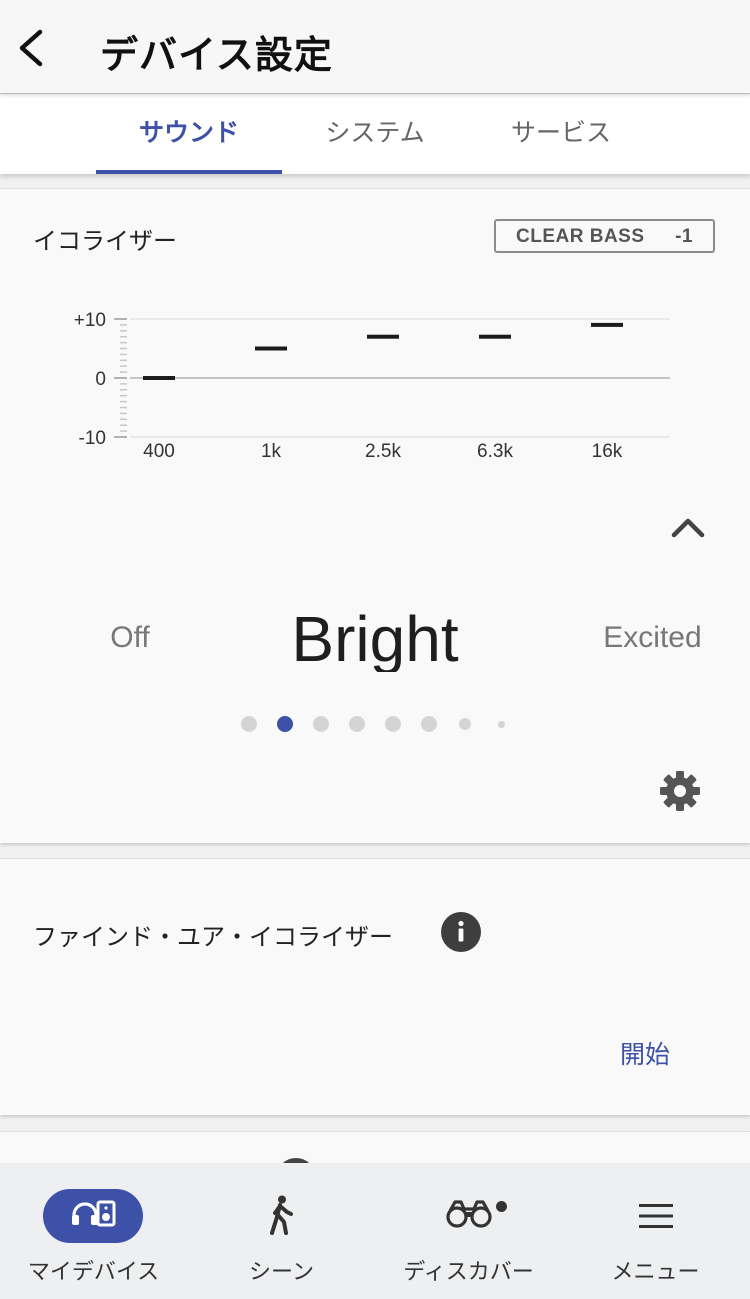  I want to click on nav-item-discover: ディスカバー, so click(468, 1231).